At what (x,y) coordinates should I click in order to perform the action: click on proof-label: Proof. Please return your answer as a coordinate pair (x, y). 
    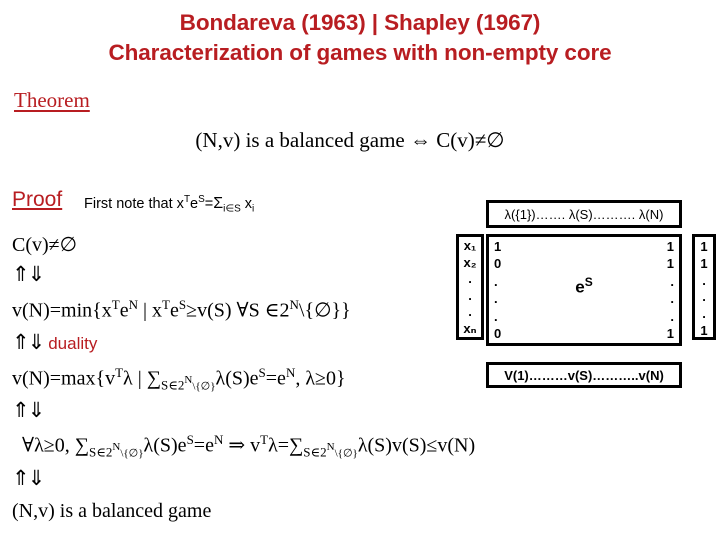
    Looking at the image, I should click on (37, 199).